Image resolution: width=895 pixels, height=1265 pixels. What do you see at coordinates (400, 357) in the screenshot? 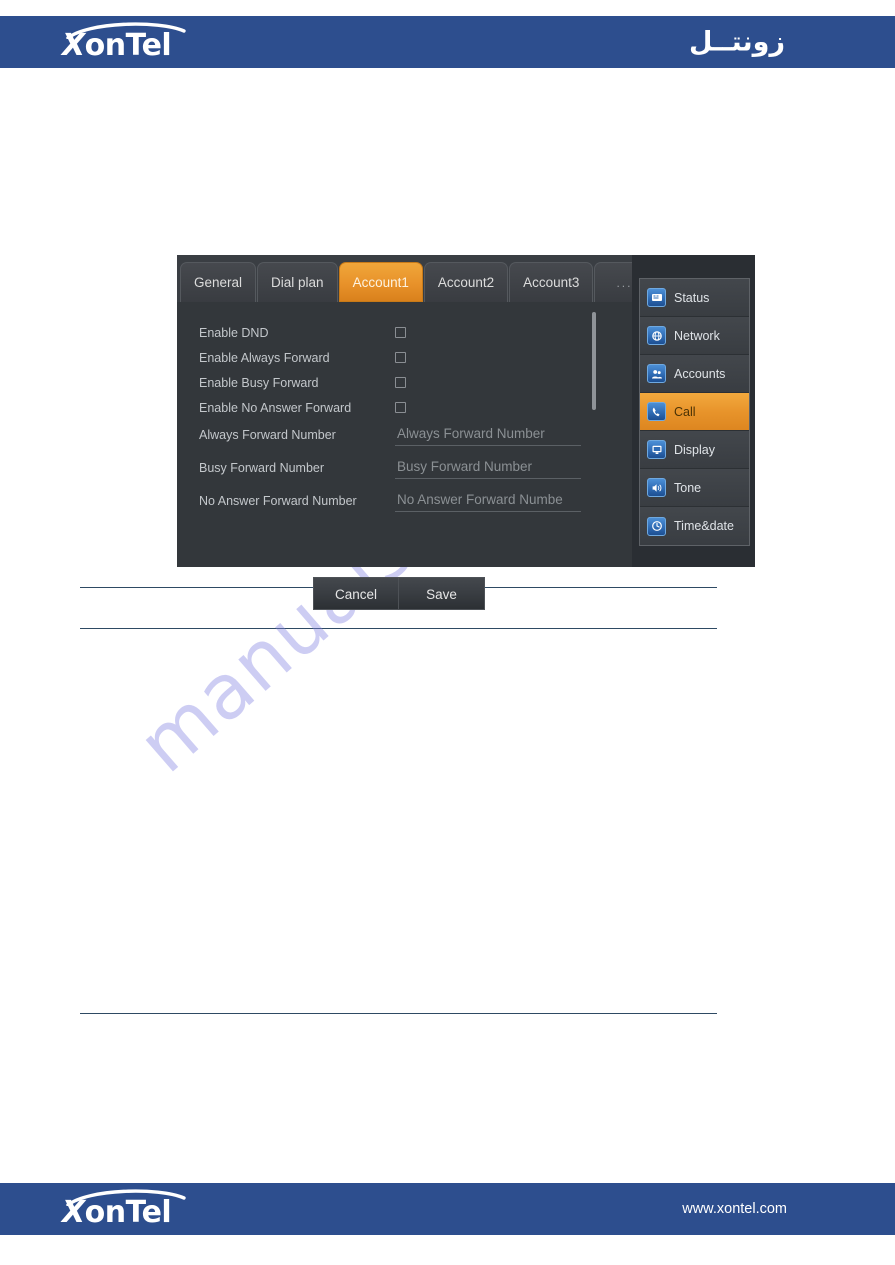
I see `checkbox-enable-always-forward` at bounding box center [400, 357].